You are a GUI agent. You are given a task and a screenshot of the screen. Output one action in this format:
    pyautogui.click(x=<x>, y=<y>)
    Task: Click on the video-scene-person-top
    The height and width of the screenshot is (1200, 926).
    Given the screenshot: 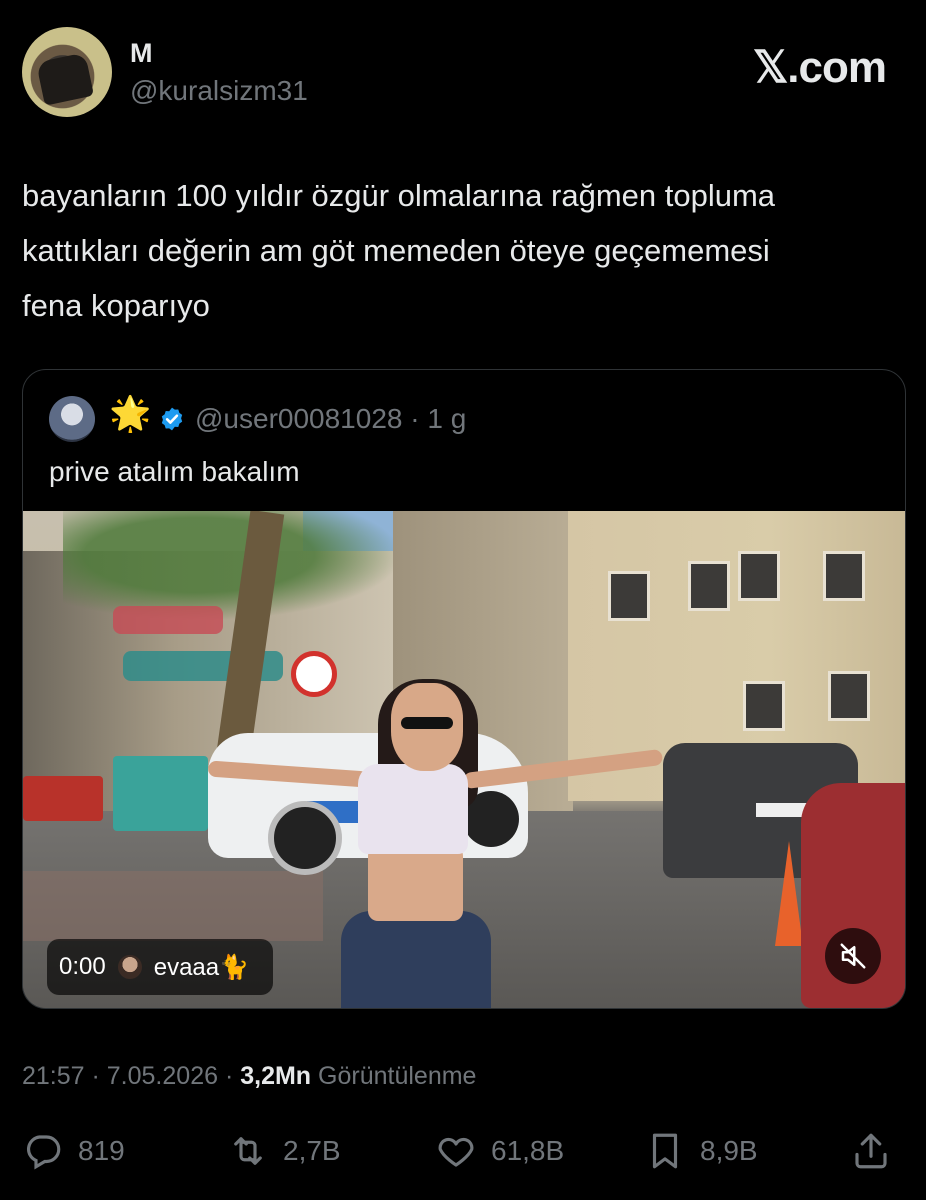 What is the action you would take?
    pyautogui.click(x=413, y=809)
    